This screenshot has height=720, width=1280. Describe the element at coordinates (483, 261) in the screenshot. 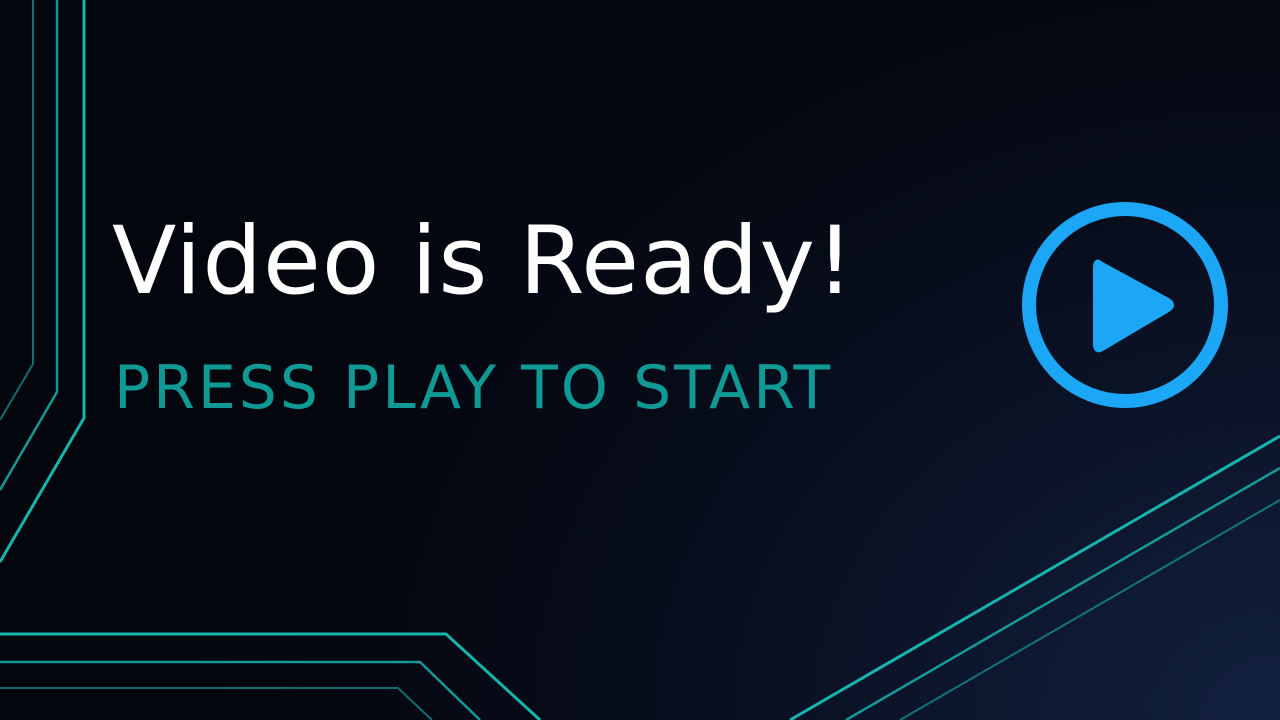

I see `page-title: Video is Ready!` at that location.